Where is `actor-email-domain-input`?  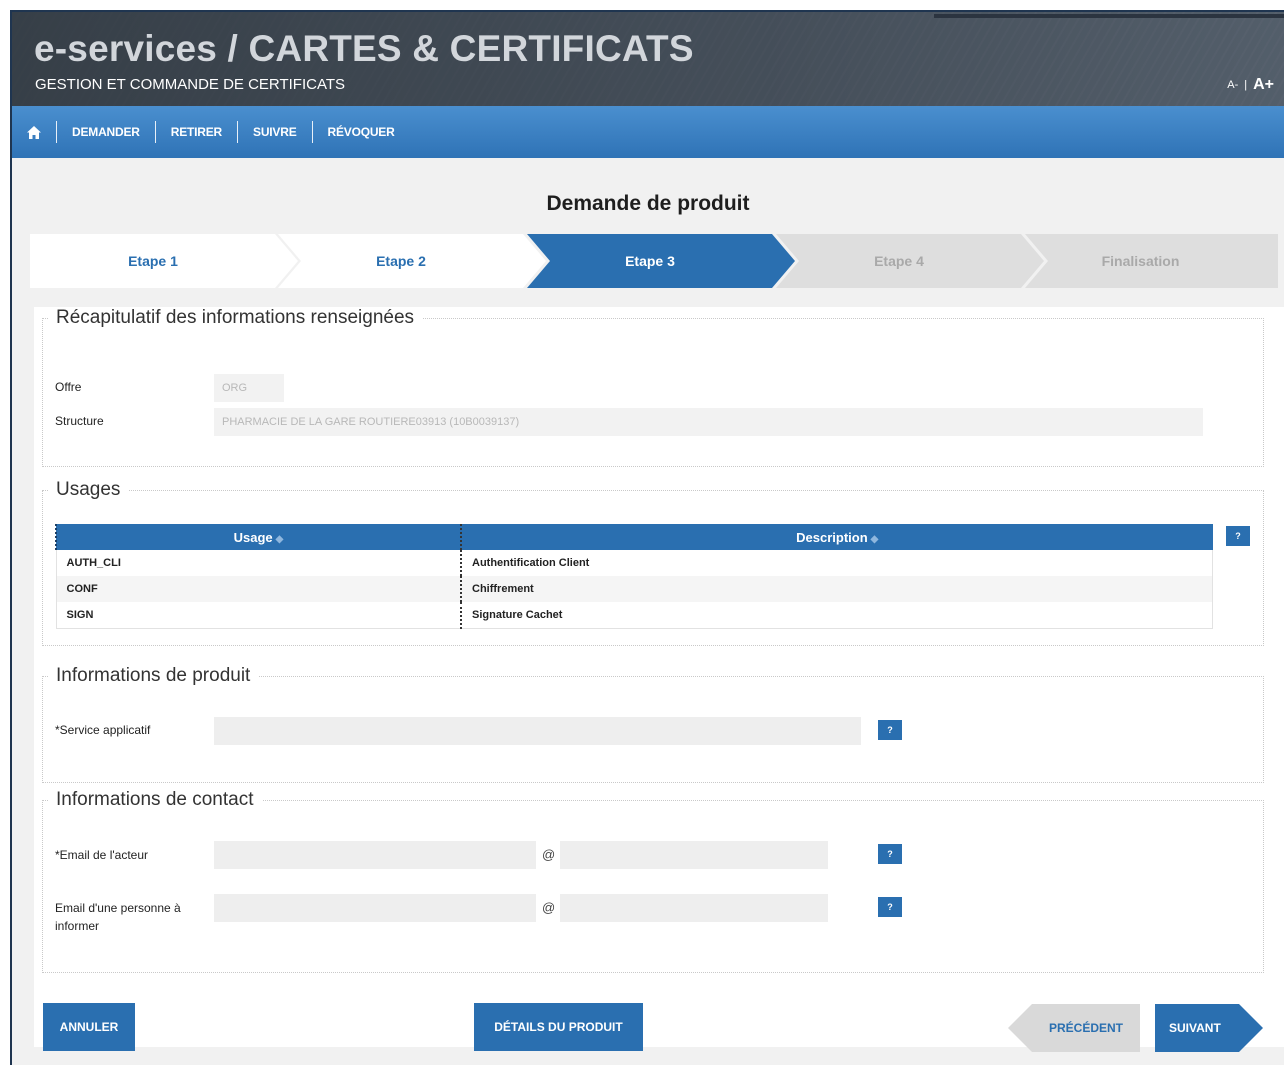
actor-email-domain-input is located at coordinates (694, 855).